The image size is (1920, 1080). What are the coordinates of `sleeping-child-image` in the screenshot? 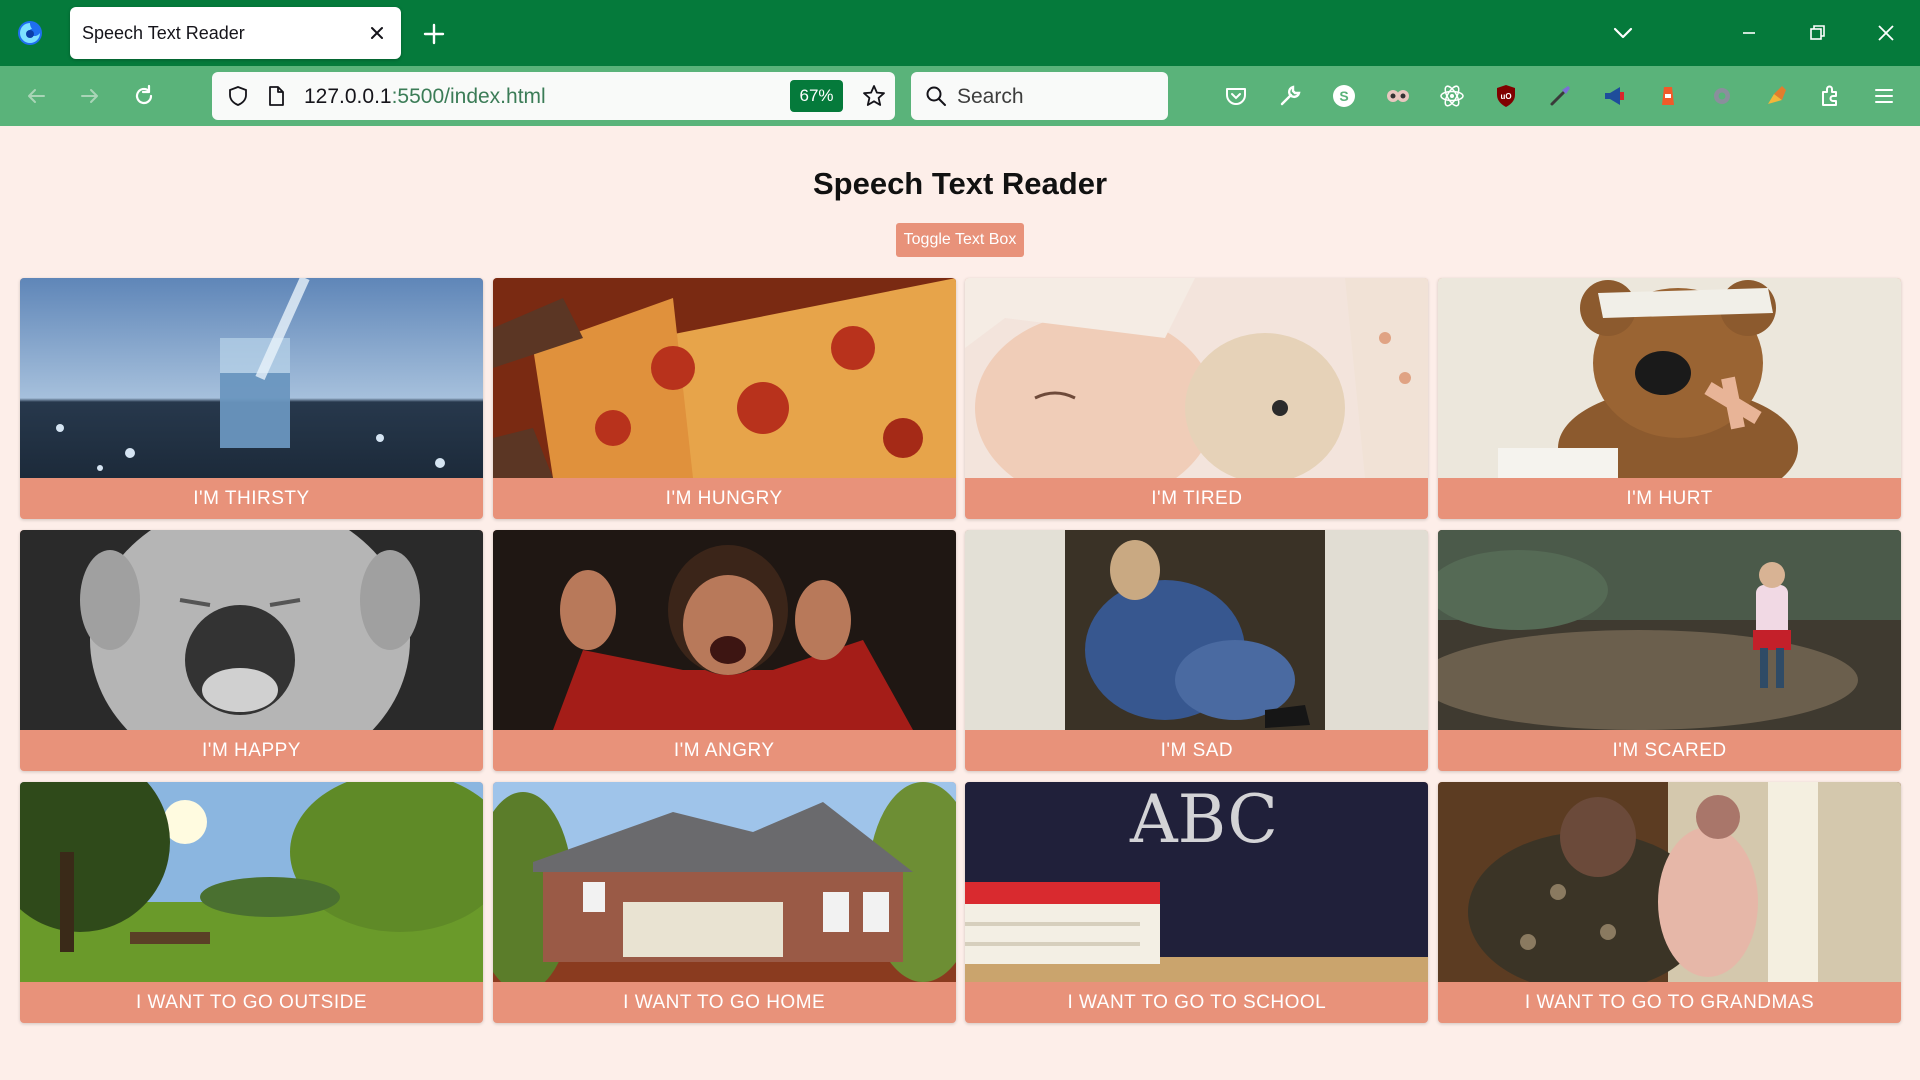 It's located at (1197, 378).